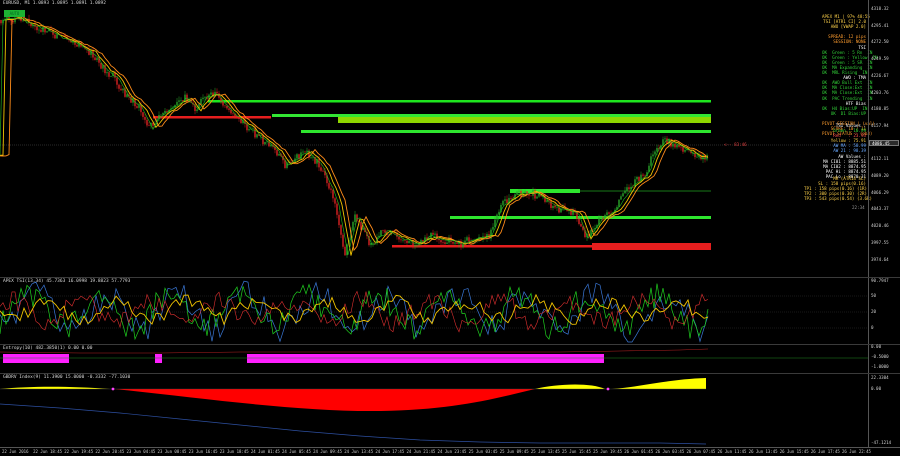  I want to click on price-axis-tick: 4295.41, so click(880, 25).